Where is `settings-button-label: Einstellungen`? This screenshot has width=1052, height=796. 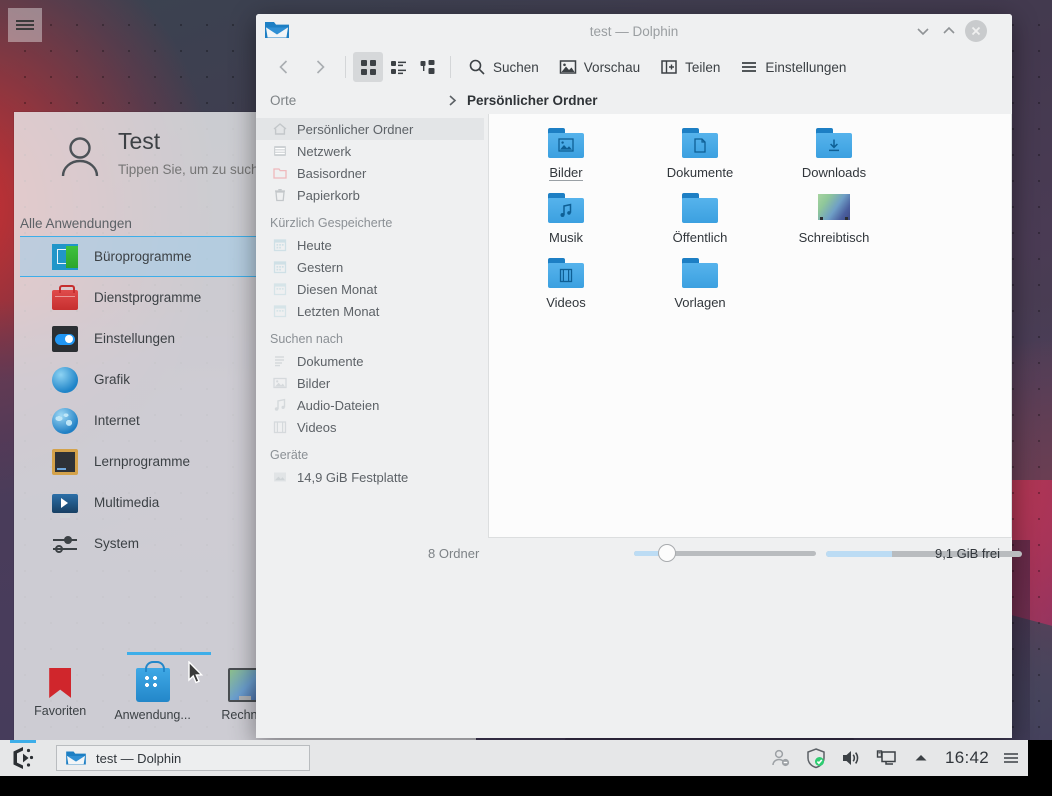 settings-button-label: Einstellungen is located at coordinates (806, 67).